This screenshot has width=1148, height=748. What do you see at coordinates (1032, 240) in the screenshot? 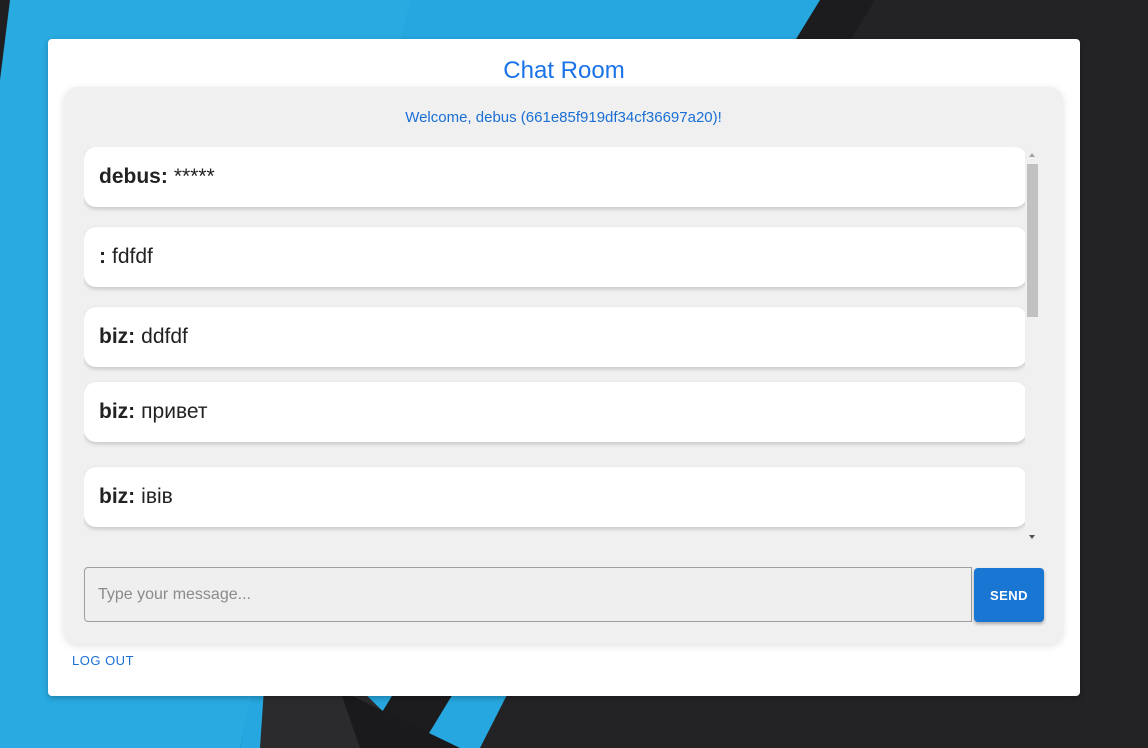
I see `scrollbar-thumb` at bounding box center [1032, 240].